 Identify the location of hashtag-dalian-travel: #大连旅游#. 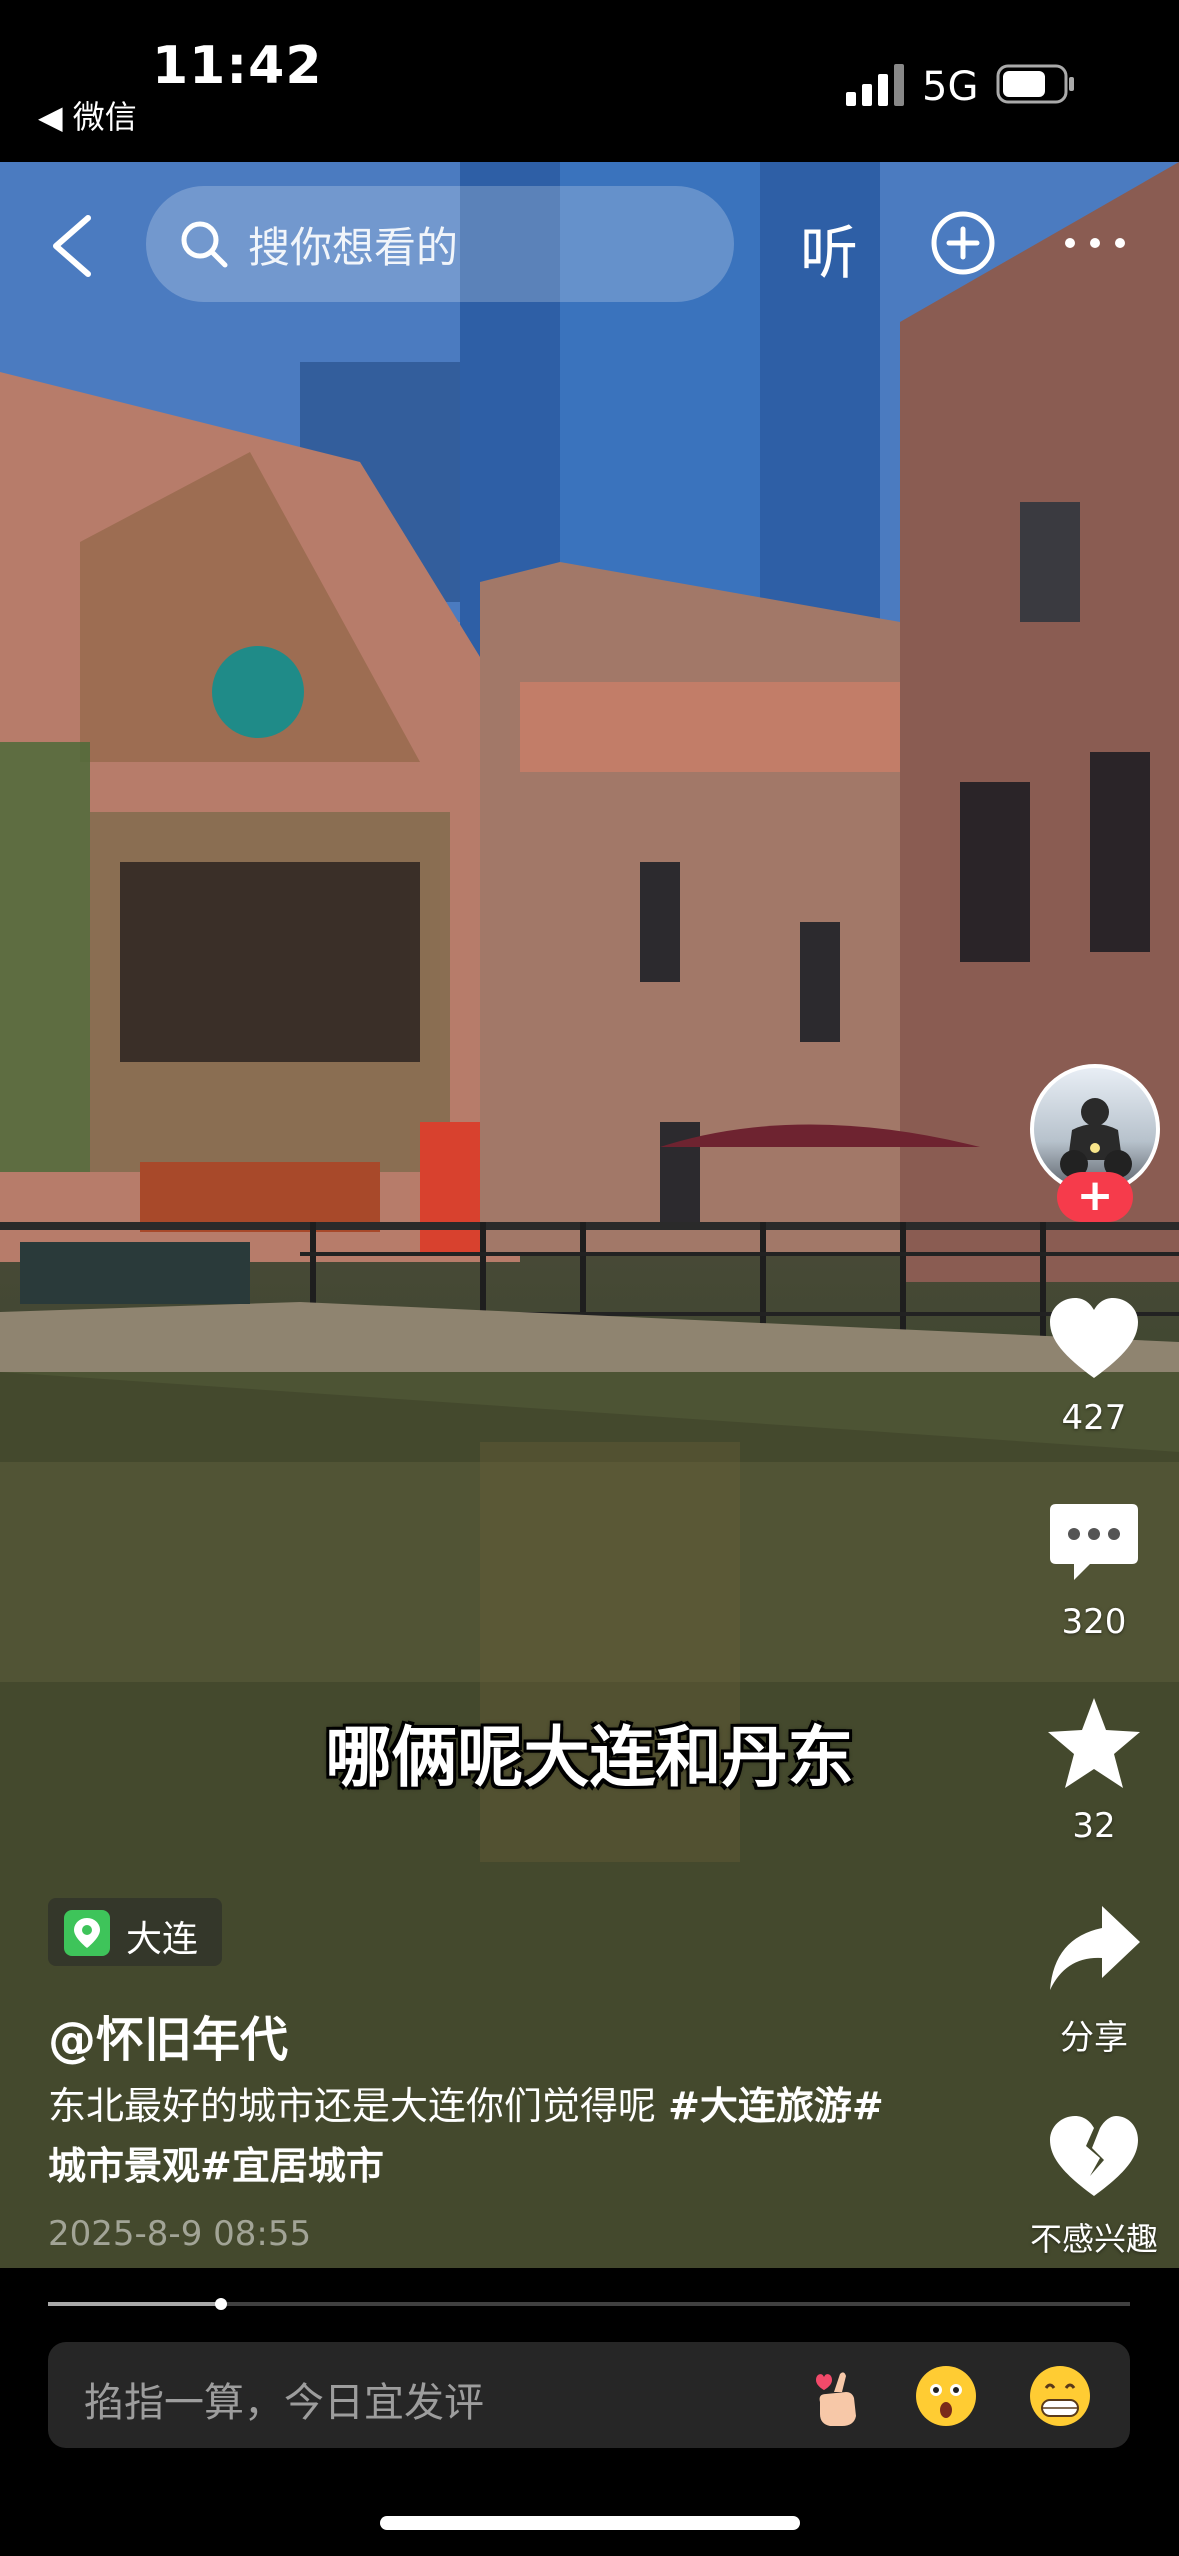
(776, 2106).